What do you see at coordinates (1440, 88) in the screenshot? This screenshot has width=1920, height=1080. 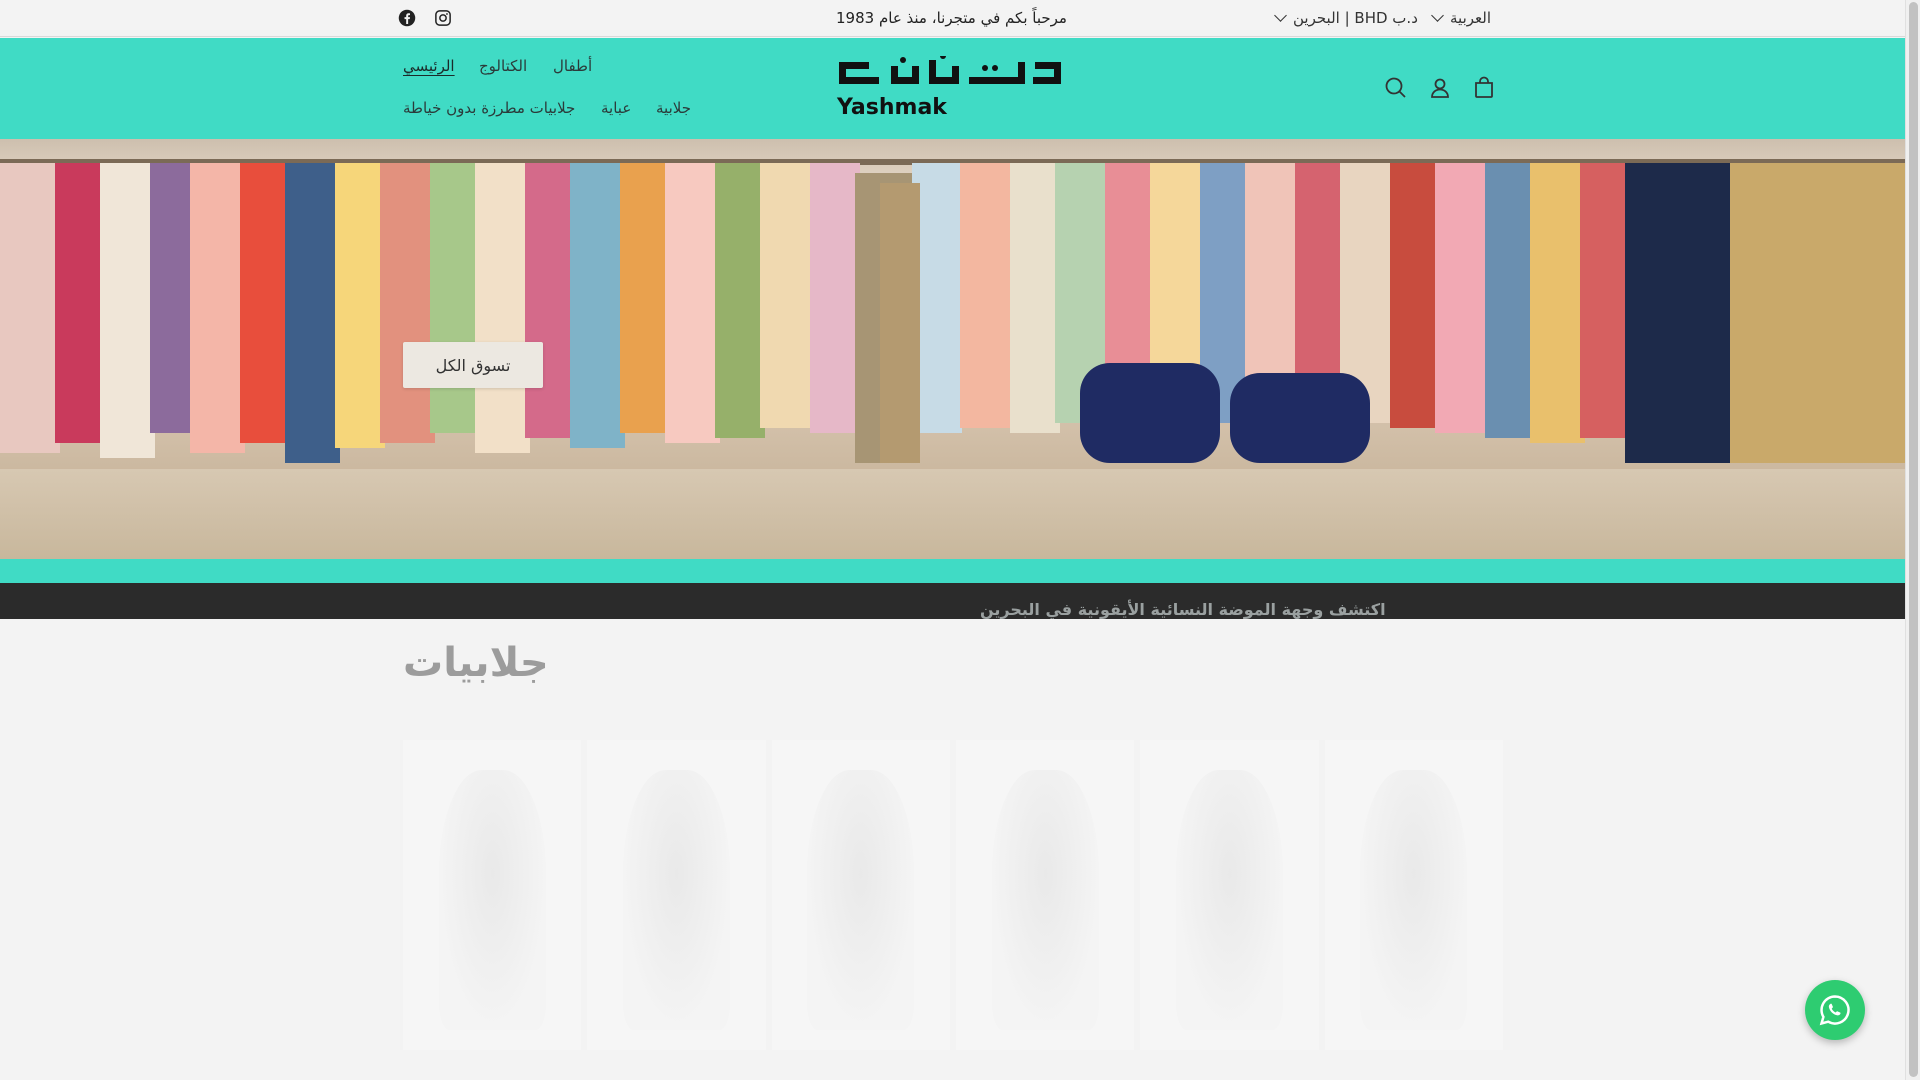 I see `account-icon` at bounding box center [1440, 88].